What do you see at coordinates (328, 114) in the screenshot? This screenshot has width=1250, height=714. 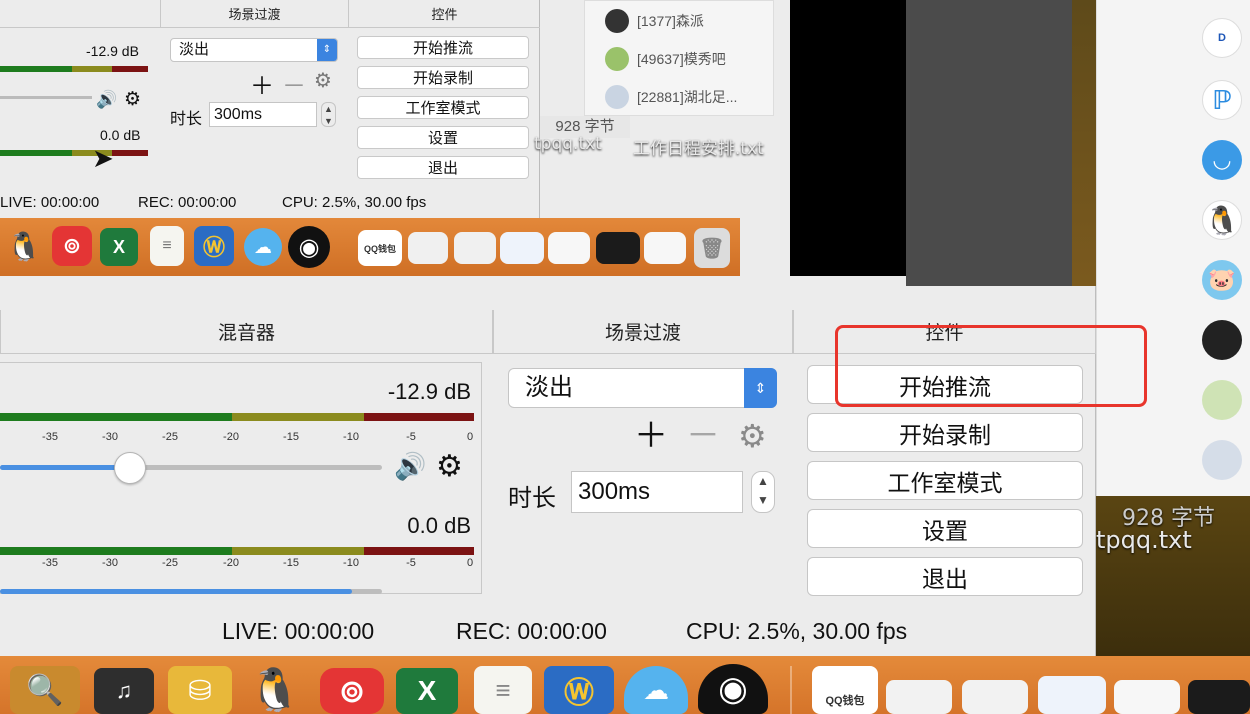 I see `inner-duration-stepper: ▲ ▼` at bounding box center [328, 114].